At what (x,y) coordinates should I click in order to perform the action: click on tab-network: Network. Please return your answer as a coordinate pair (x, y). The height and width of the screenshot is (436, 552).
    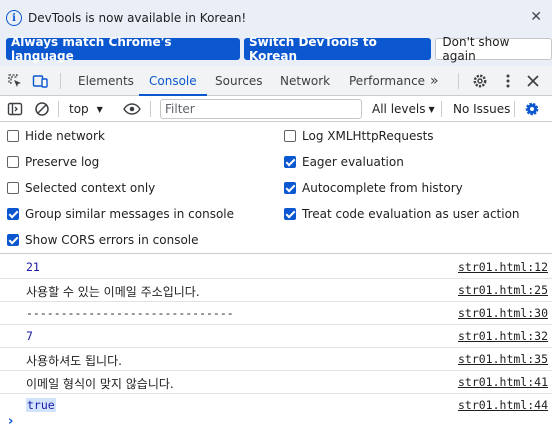
    Looking at the image, I should click on (305, 81).